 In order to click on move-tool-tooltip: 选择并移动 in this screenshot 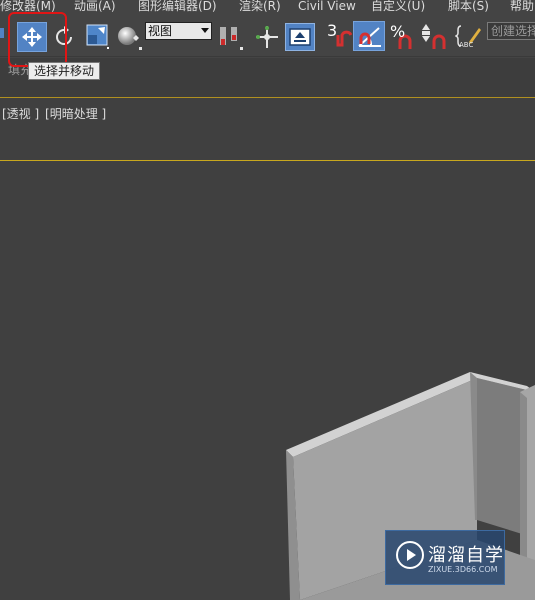, I will do `click(64, 71)`.